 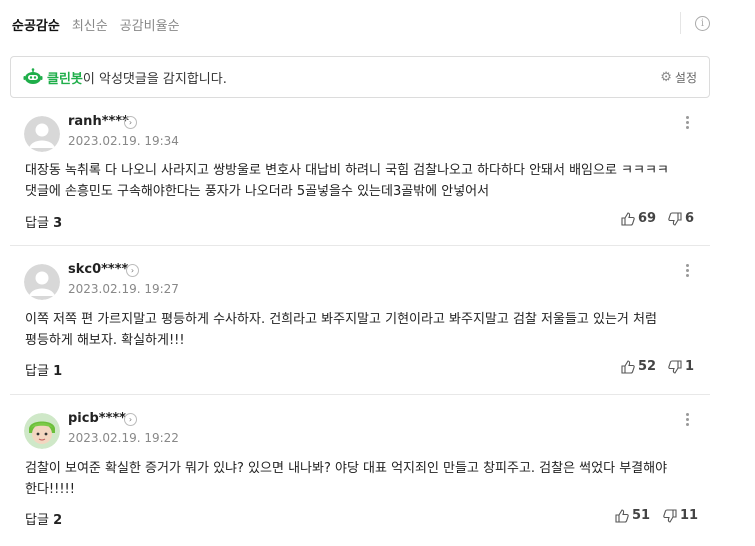 I want to click on tabs-divider, so click(x=680, y=23).